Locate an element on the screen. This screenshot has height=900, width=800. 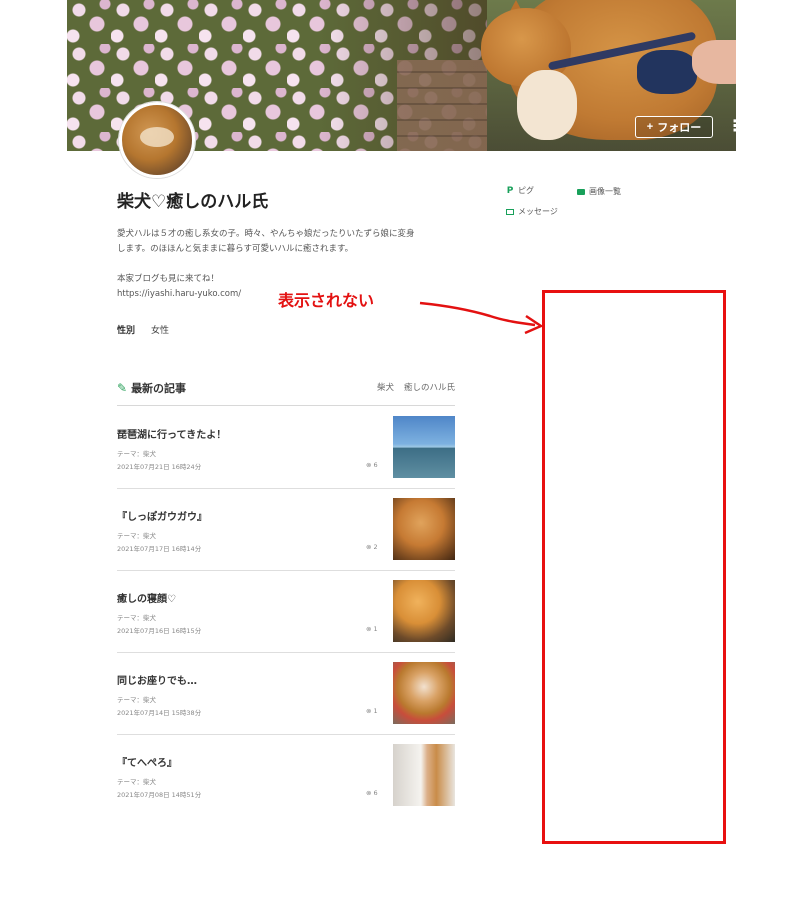
post-title: 『しっぽガウガウ』 is located at coordinates (162, 515).